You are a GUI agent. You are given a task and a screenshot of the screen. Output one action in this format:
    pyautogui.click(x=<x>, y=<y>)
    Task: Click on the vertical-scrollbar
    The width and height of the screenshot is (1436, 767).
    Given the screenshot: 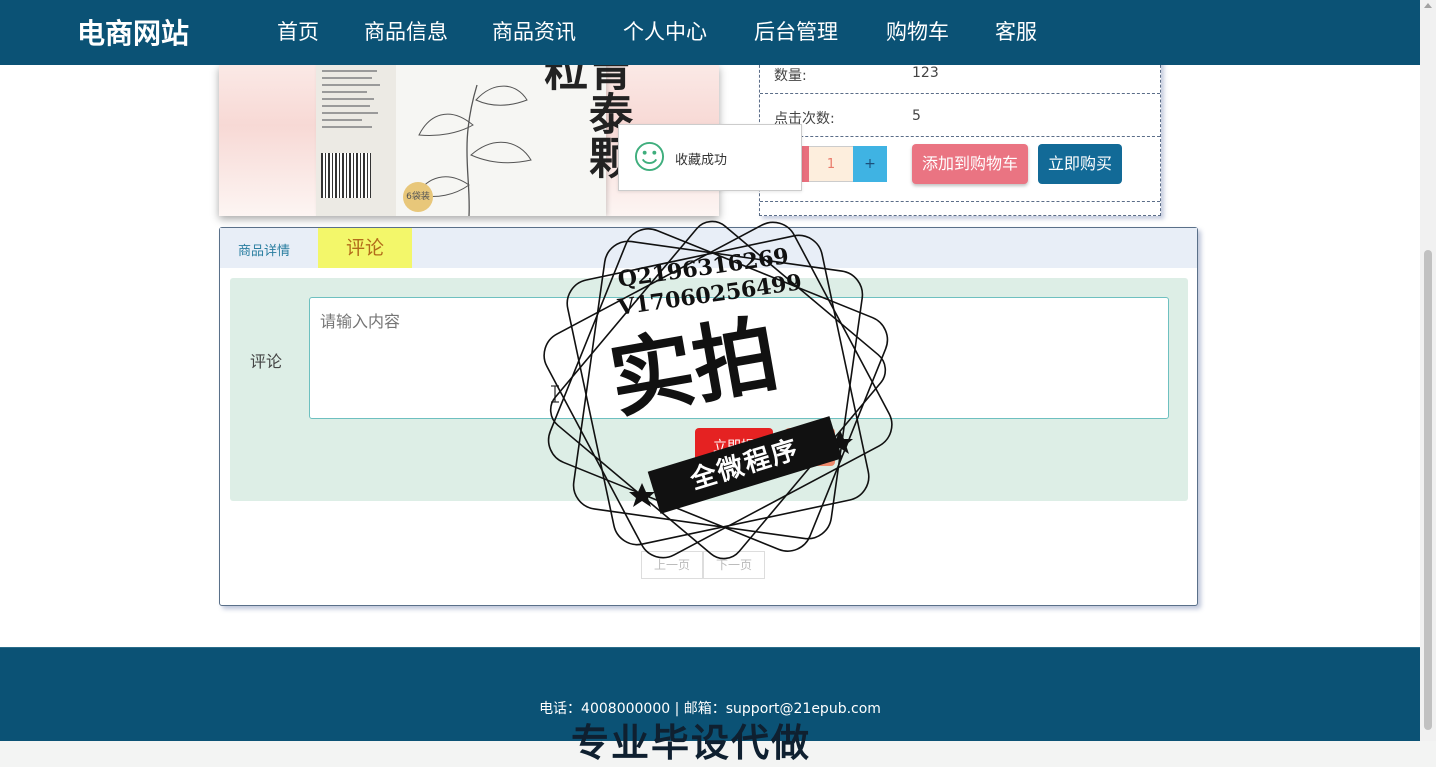 What is the action you would take?
    pyautogui.click(x=1428, y=370)
    